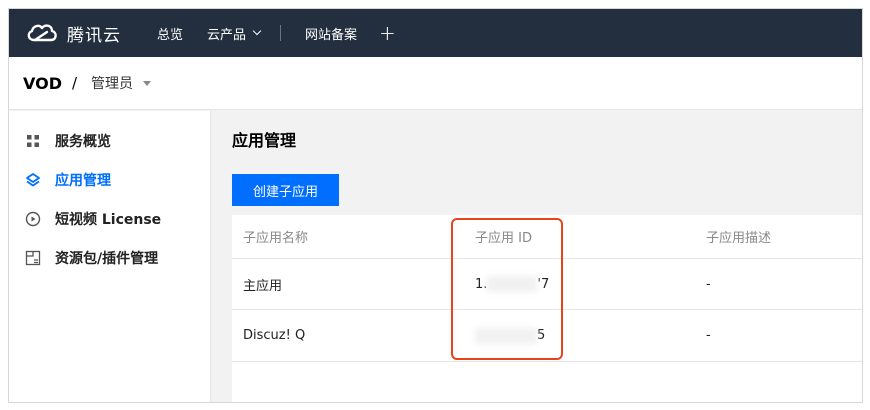 This screenshot has width=870, height=410. What do you see at coordinates (739, 238) in the screenshot?
I see `column-header-description: 子应用描述` at bounding box center [739, 238].